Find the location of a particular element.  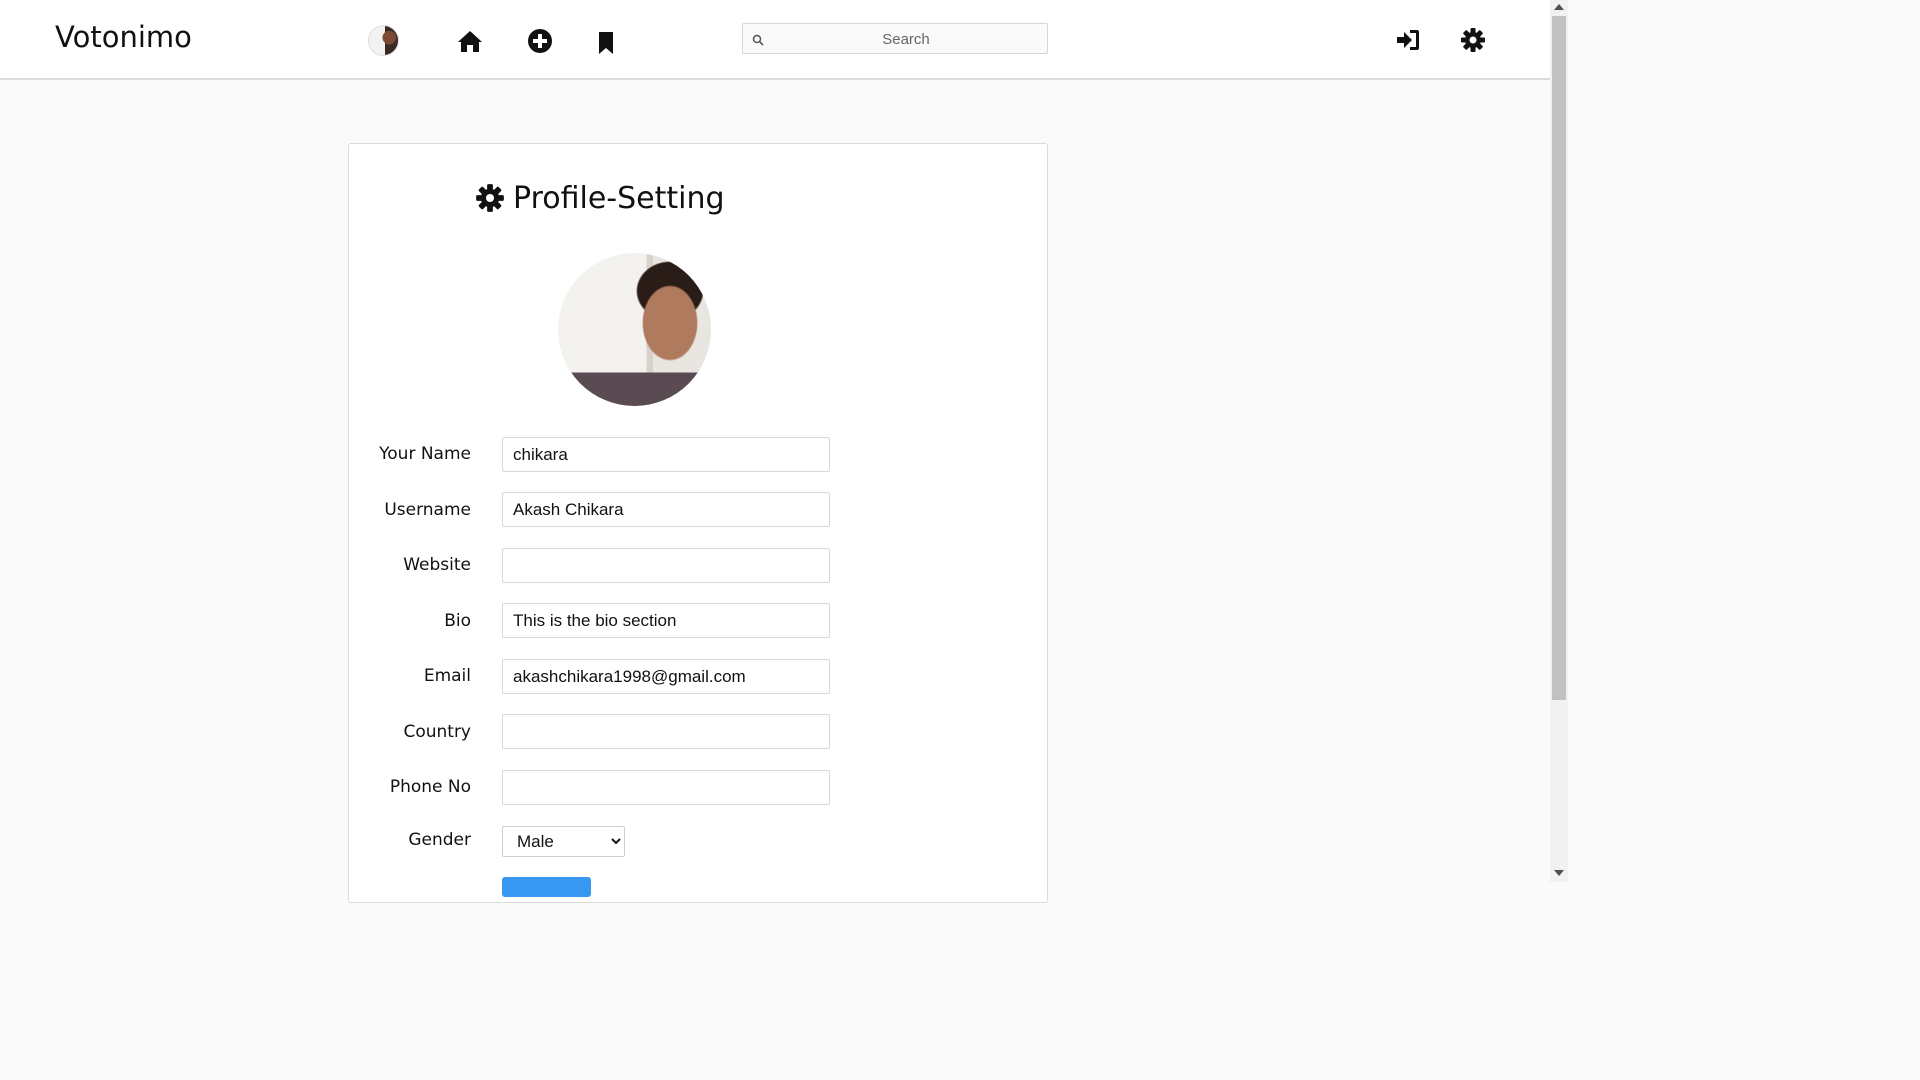

search-icon is located at coordinates (758, 39).